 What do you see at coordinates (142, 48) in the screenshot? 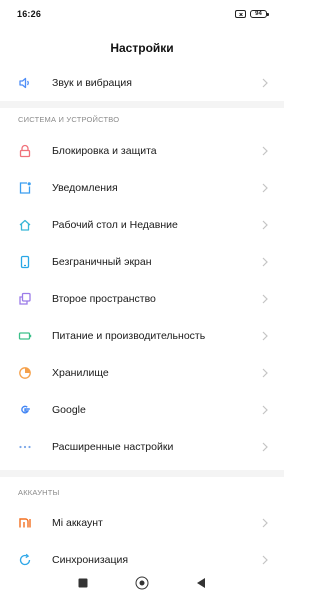
I see `page-title: Настройки` at bounding box center [142, 48].